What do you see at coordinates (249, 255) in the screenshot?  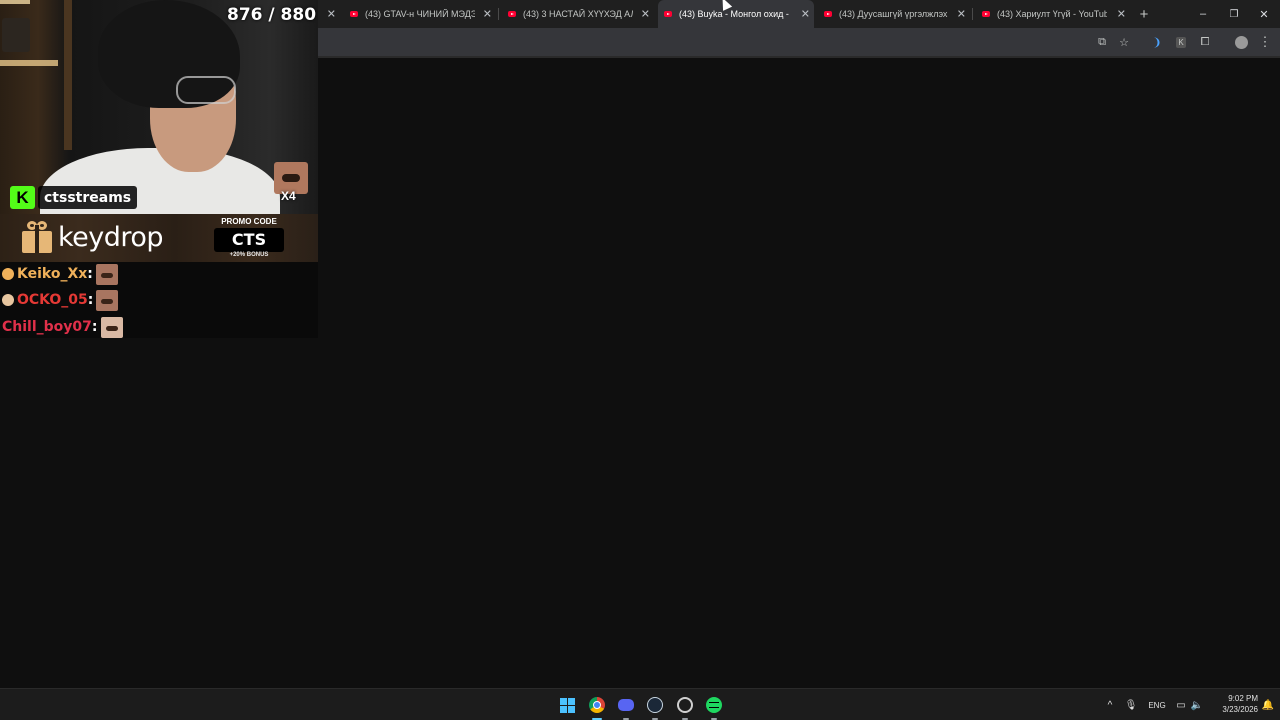 I see `promo-bonus: +20% BONUS` at bounding box center [249, 255].